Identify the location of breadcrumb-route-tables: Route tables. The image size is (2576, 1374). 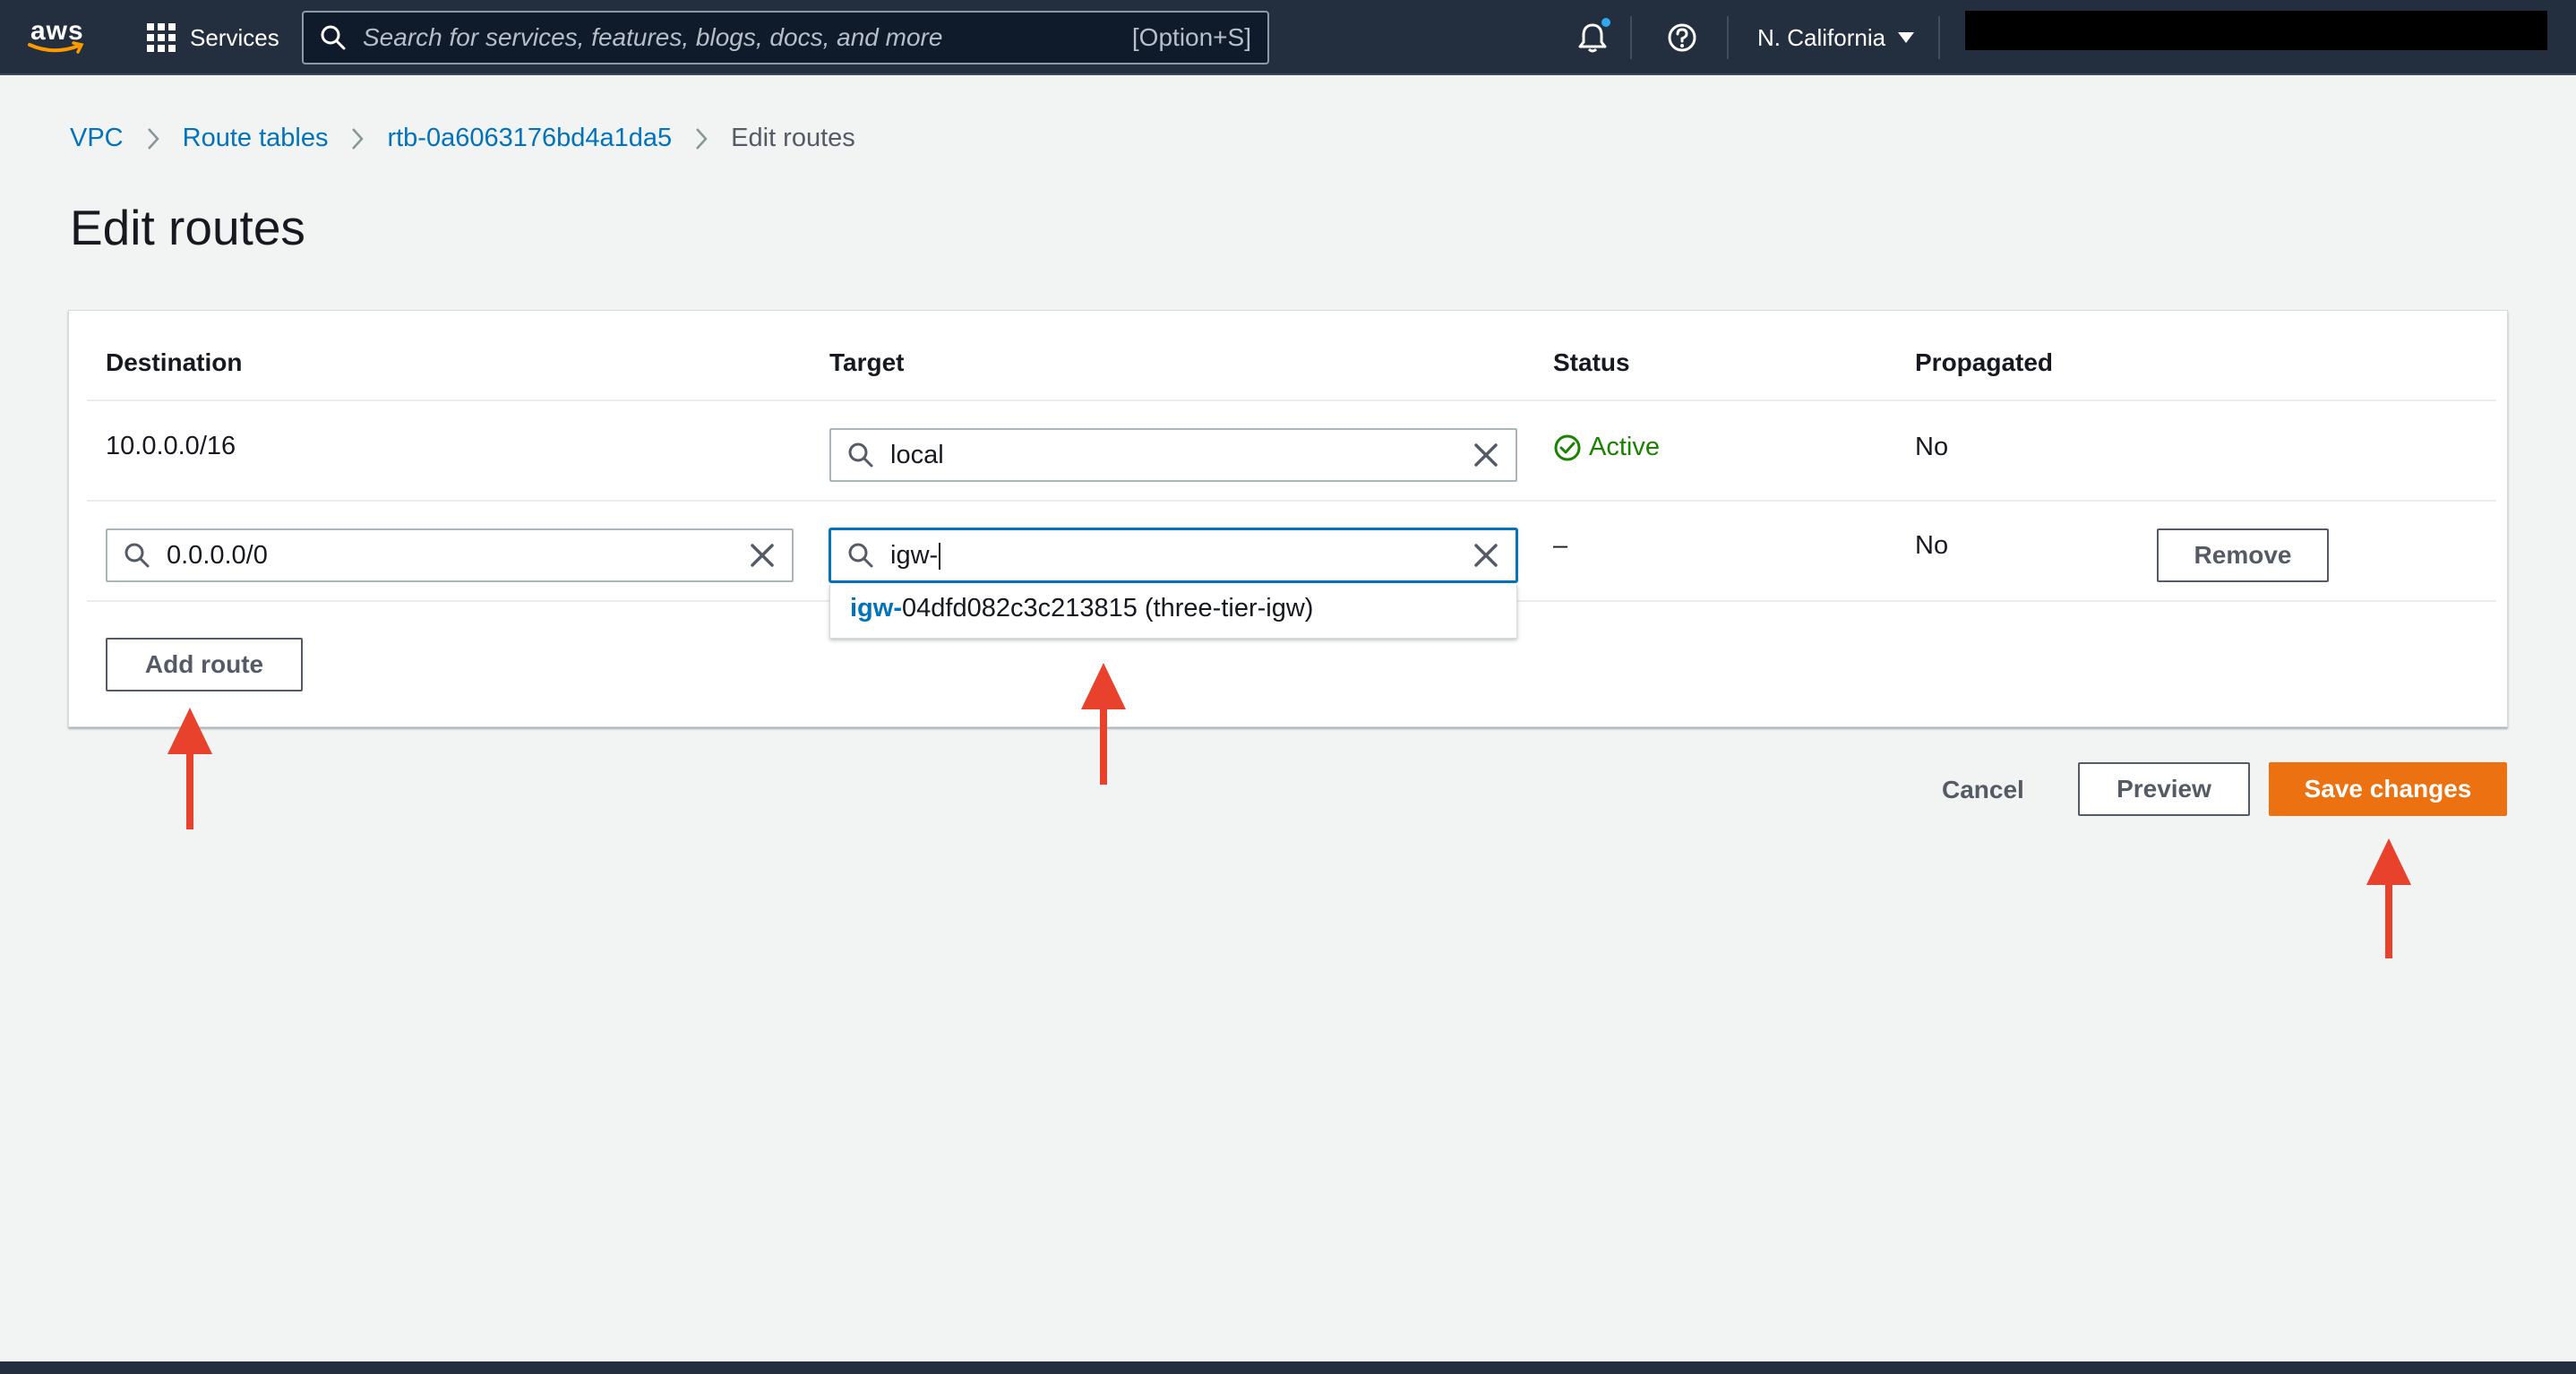
(256, 138).